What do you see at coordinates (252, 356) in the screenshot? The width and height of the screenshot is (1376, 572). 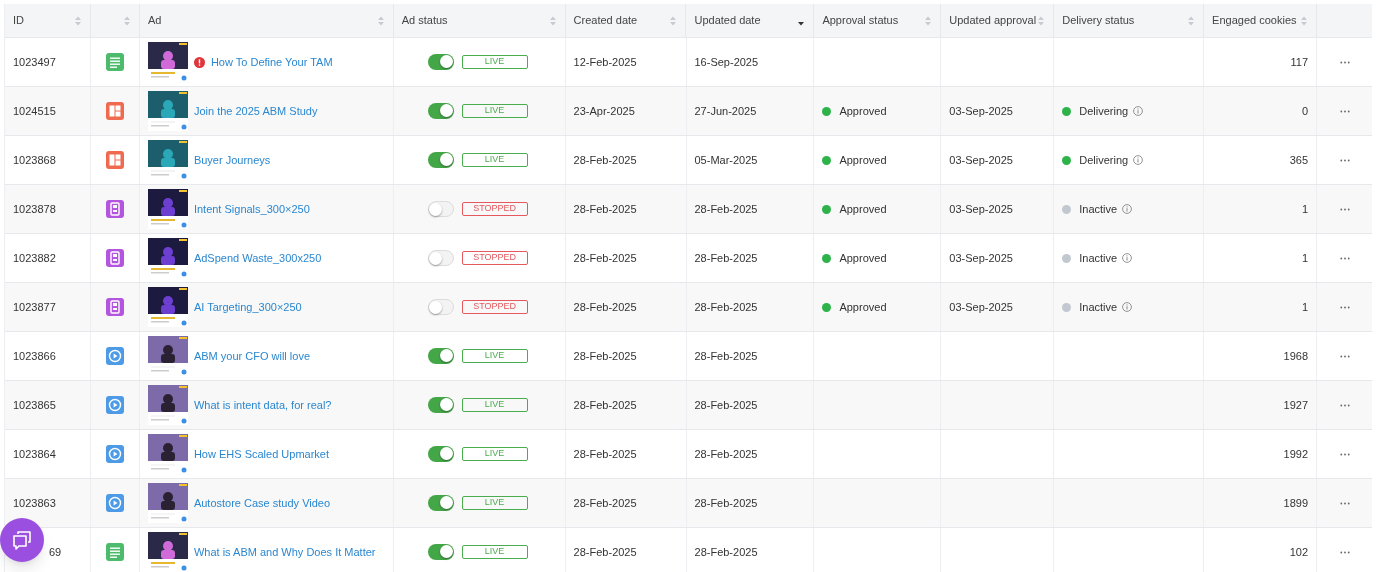 I see `ad-link: ABM your CFO will love` at bounding box center [252, 356].